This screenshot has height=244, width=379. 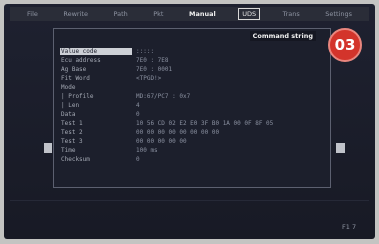 I want to click on divider, so click(x=189, y=200).